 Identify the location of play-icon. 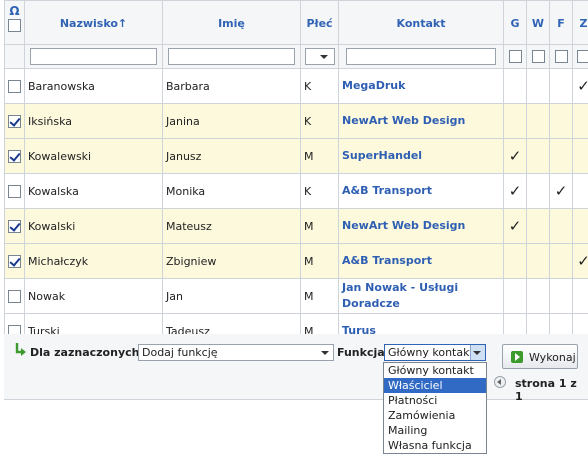
(517, 357).